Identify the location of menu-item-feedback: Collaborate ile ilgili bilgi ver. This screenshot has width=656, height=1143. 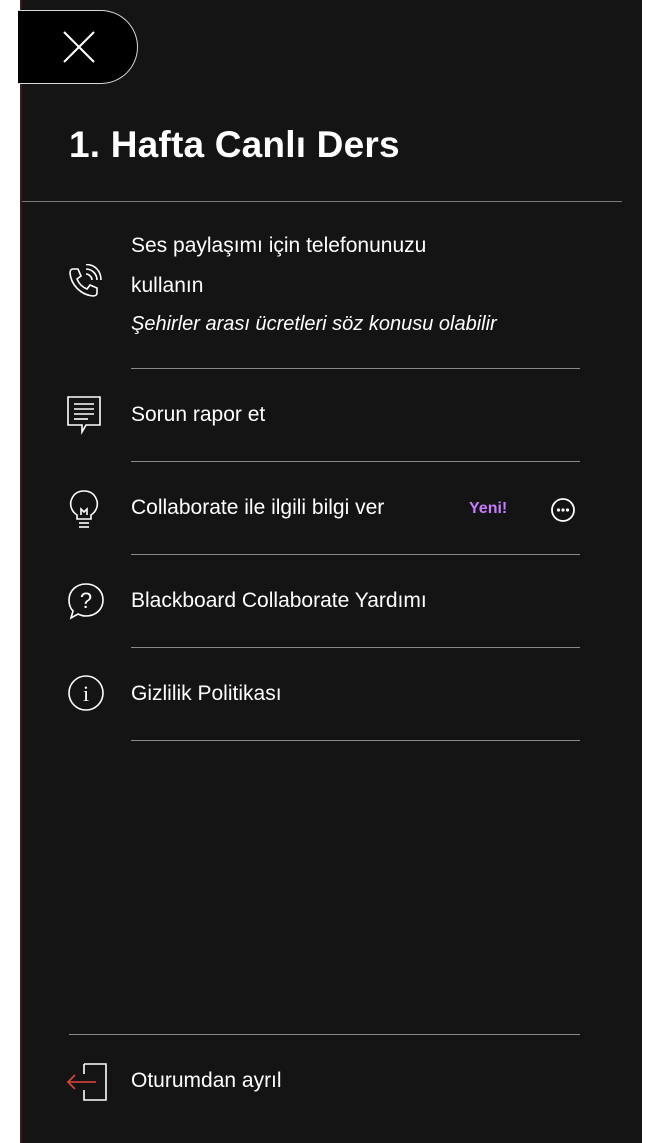
(322, 508).